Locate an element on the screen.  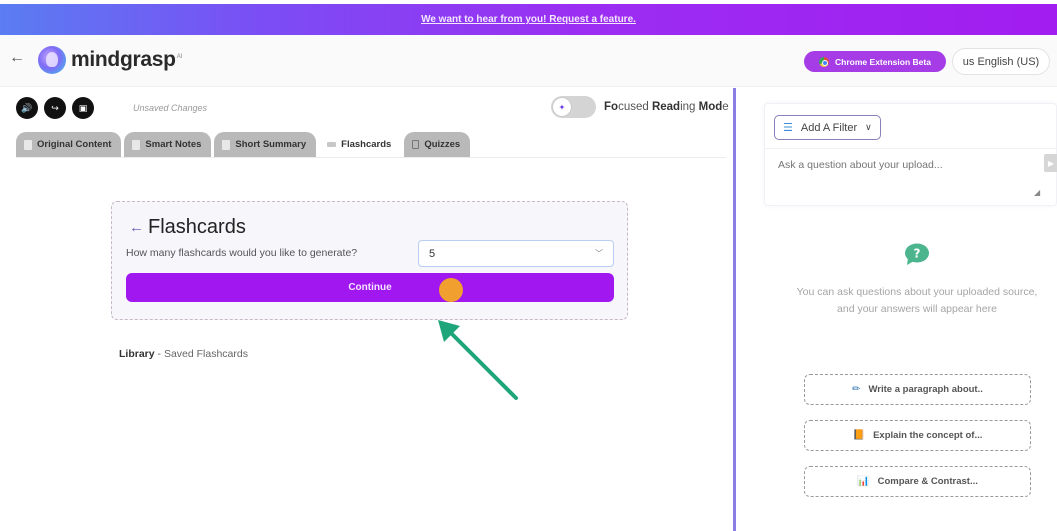
chrome-extension-button: Chrome Extension Beta is located at coordinates (875, 61).